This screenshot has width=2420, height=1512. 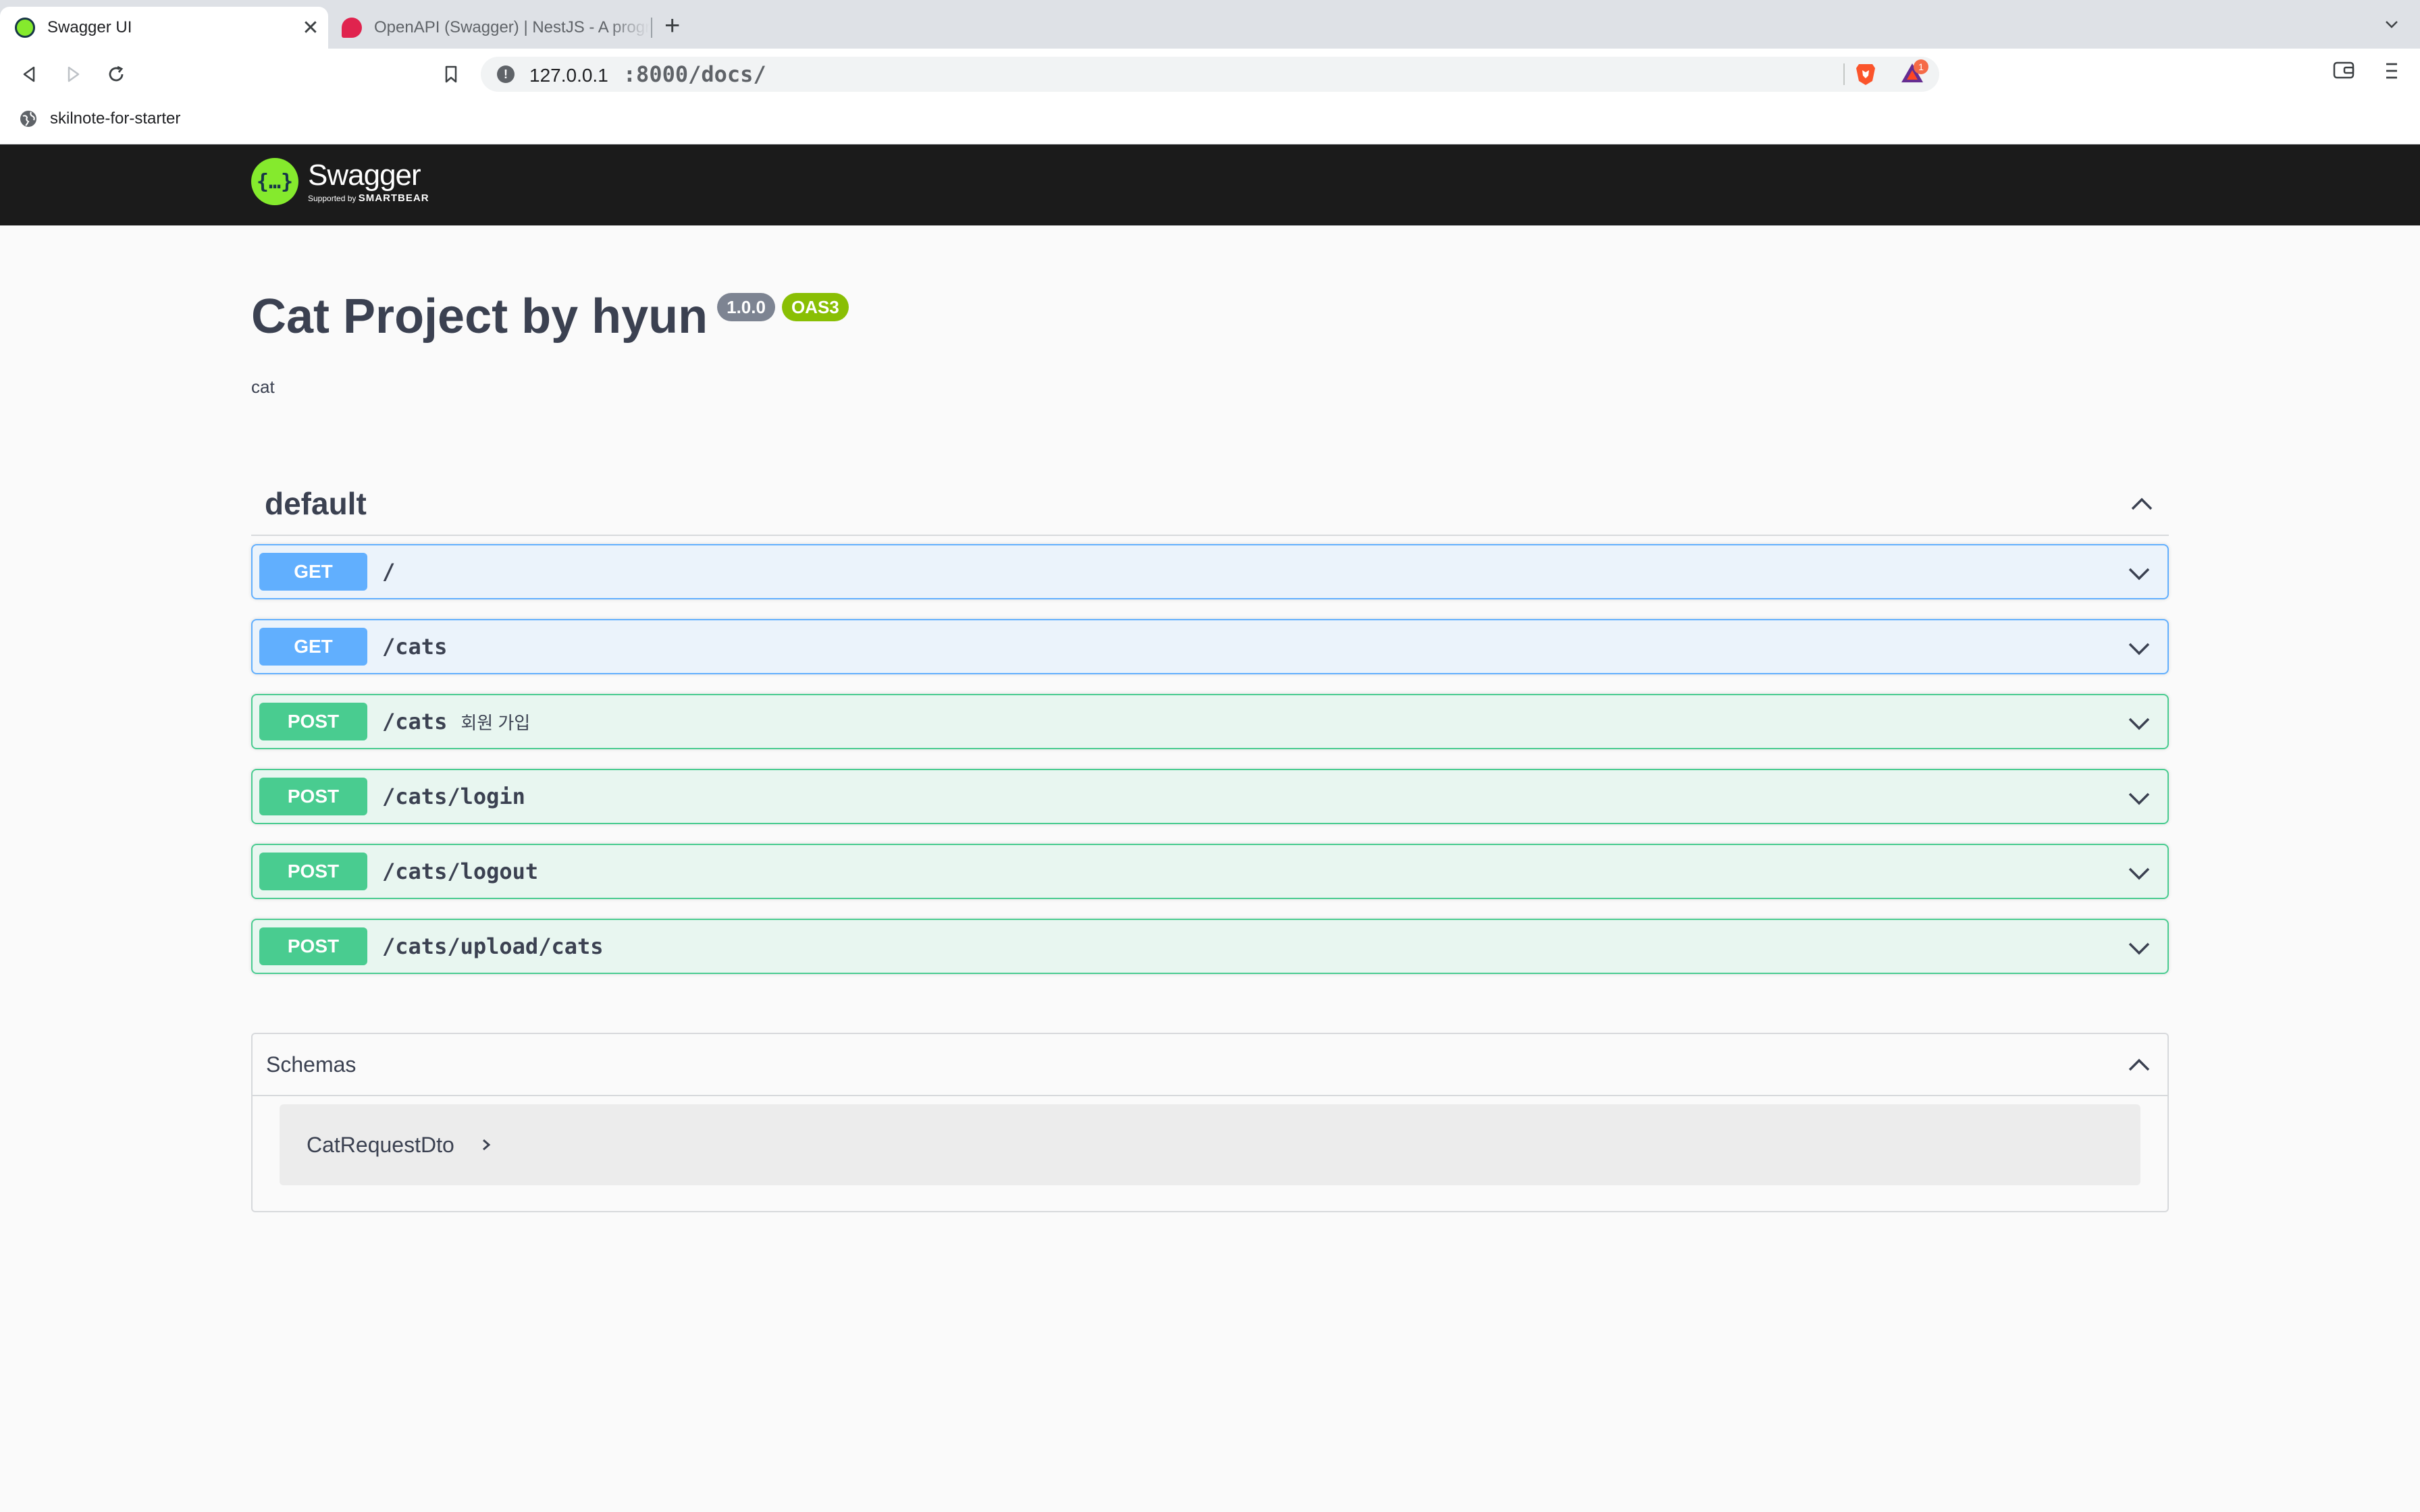 What do you see at coordinates (1210, 504) in the screenshot?
I see `tag-header: default` at bounding box center [1210, 504].